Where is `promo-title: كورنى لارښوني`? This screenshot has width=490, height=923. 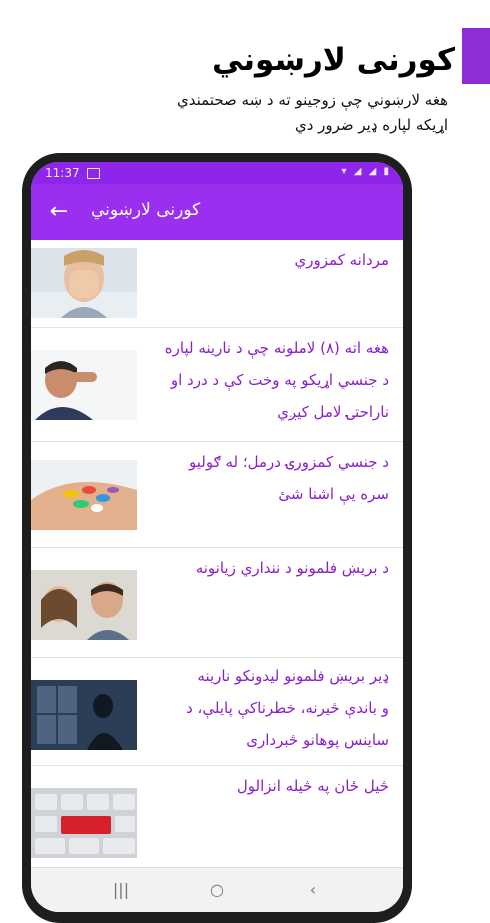
promo-title: كورنى لارښوني is located at coordinates (333, 60).